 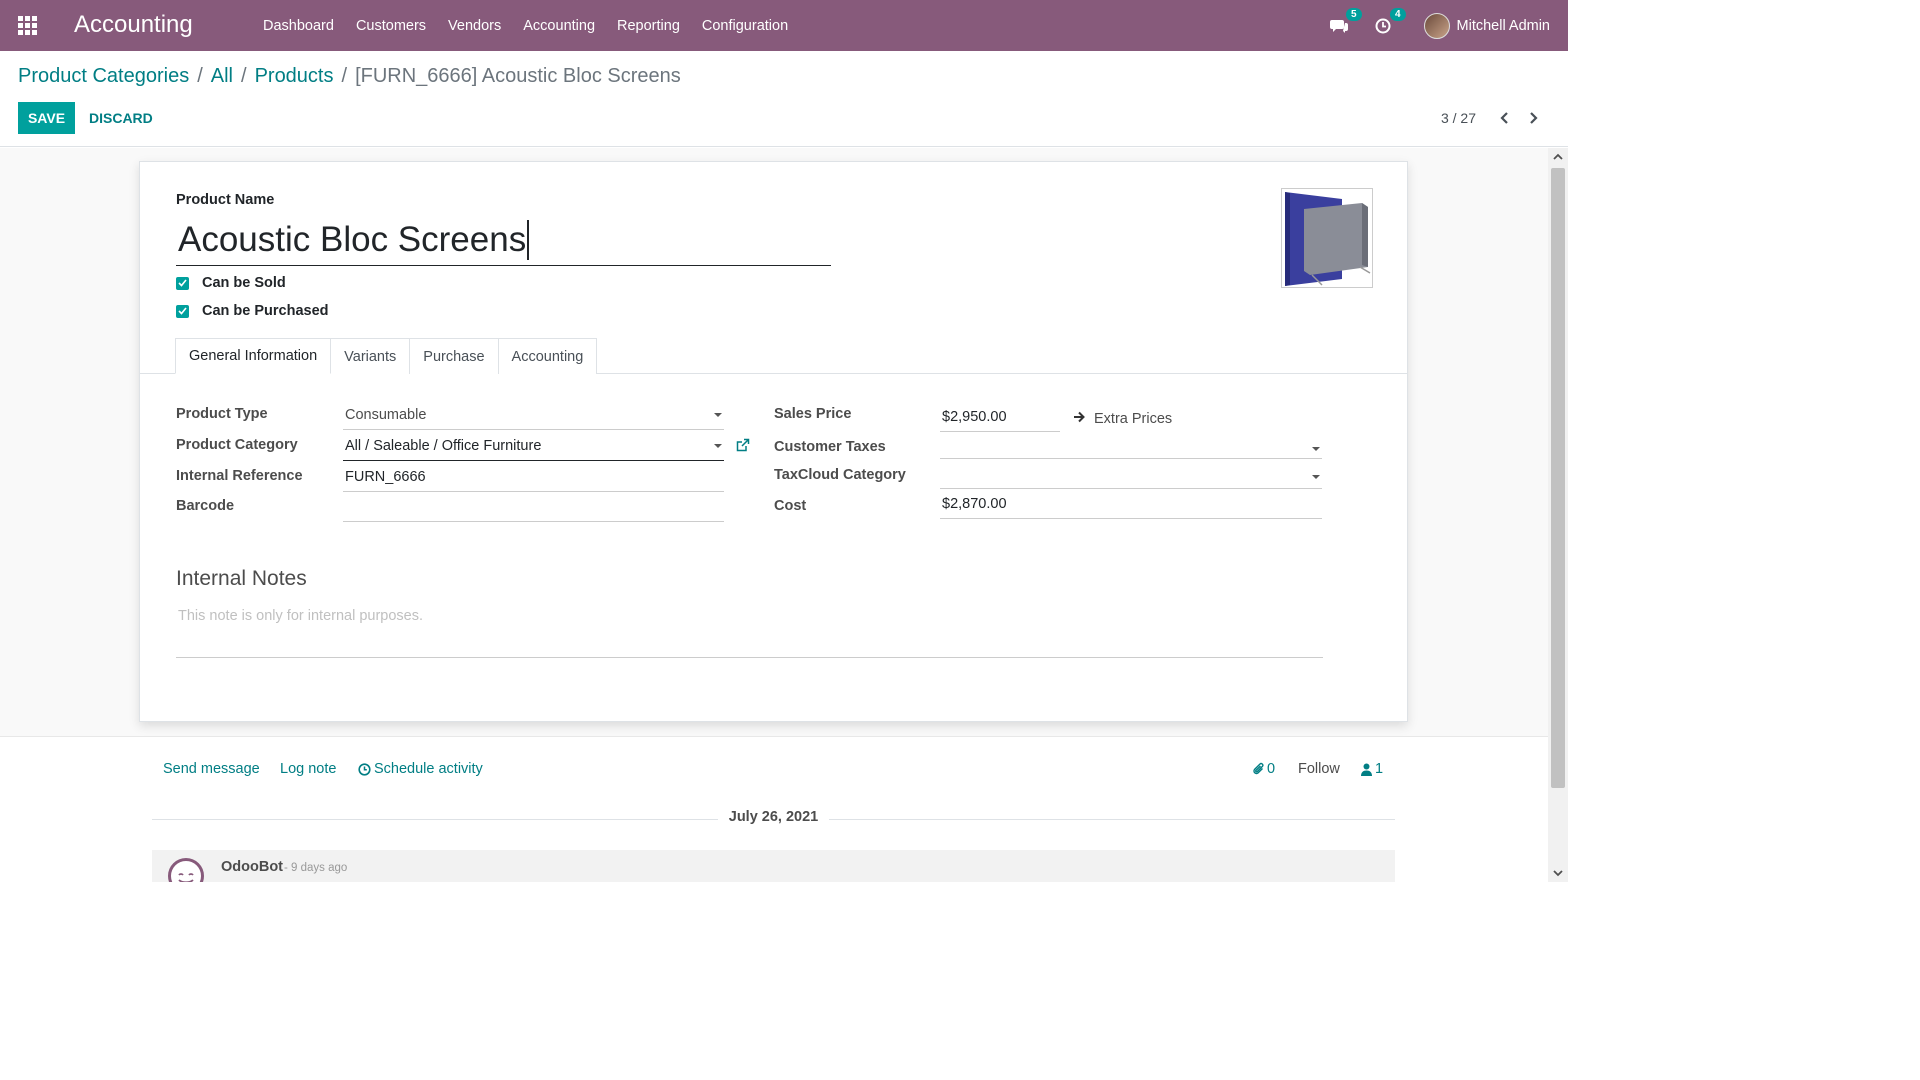 What do you see at coordinates (533, 415) in the screenshot?
I see `product-type-select: Consumable` at bounding box center [533, 415].